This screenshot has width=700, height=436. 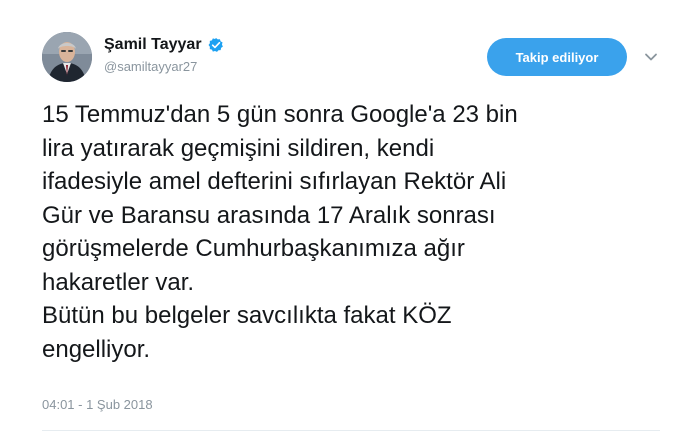 I want to click on chevron-down-icon, so click(x=651, y=57).